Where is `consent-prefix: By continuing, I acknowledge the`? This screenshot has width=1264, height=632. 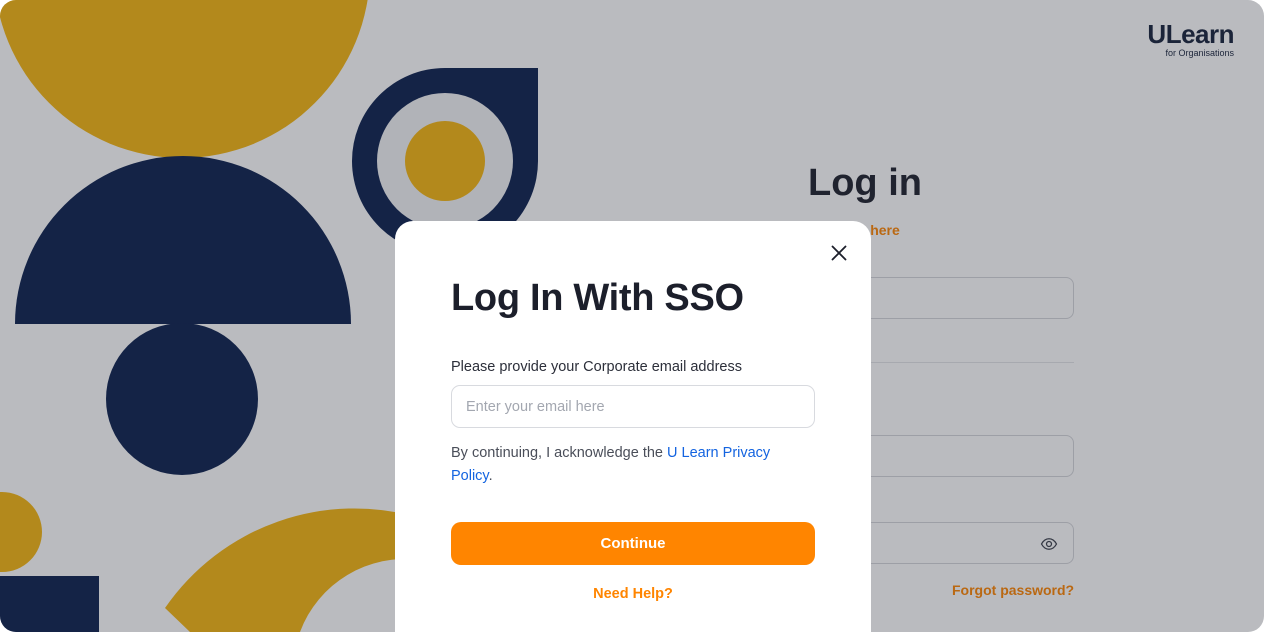 consent-prefix: By continuing, I acknowledge the is located at coordinates (559, 453).